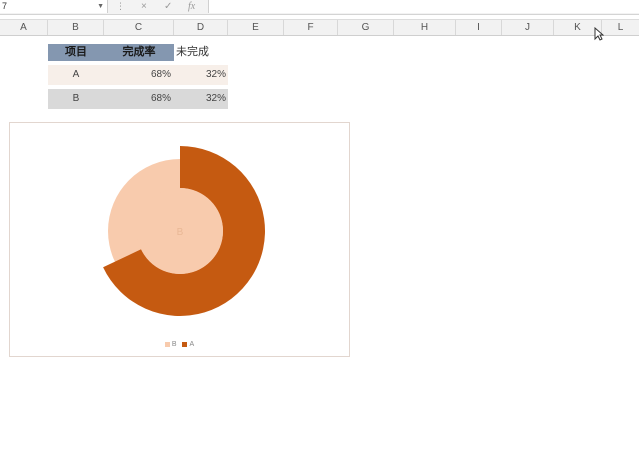 The height and width of the screenshot is (452, 639). Describe the element at coordinates (24, 27) in the screenshot. I see `column-header-A: A` at that location.